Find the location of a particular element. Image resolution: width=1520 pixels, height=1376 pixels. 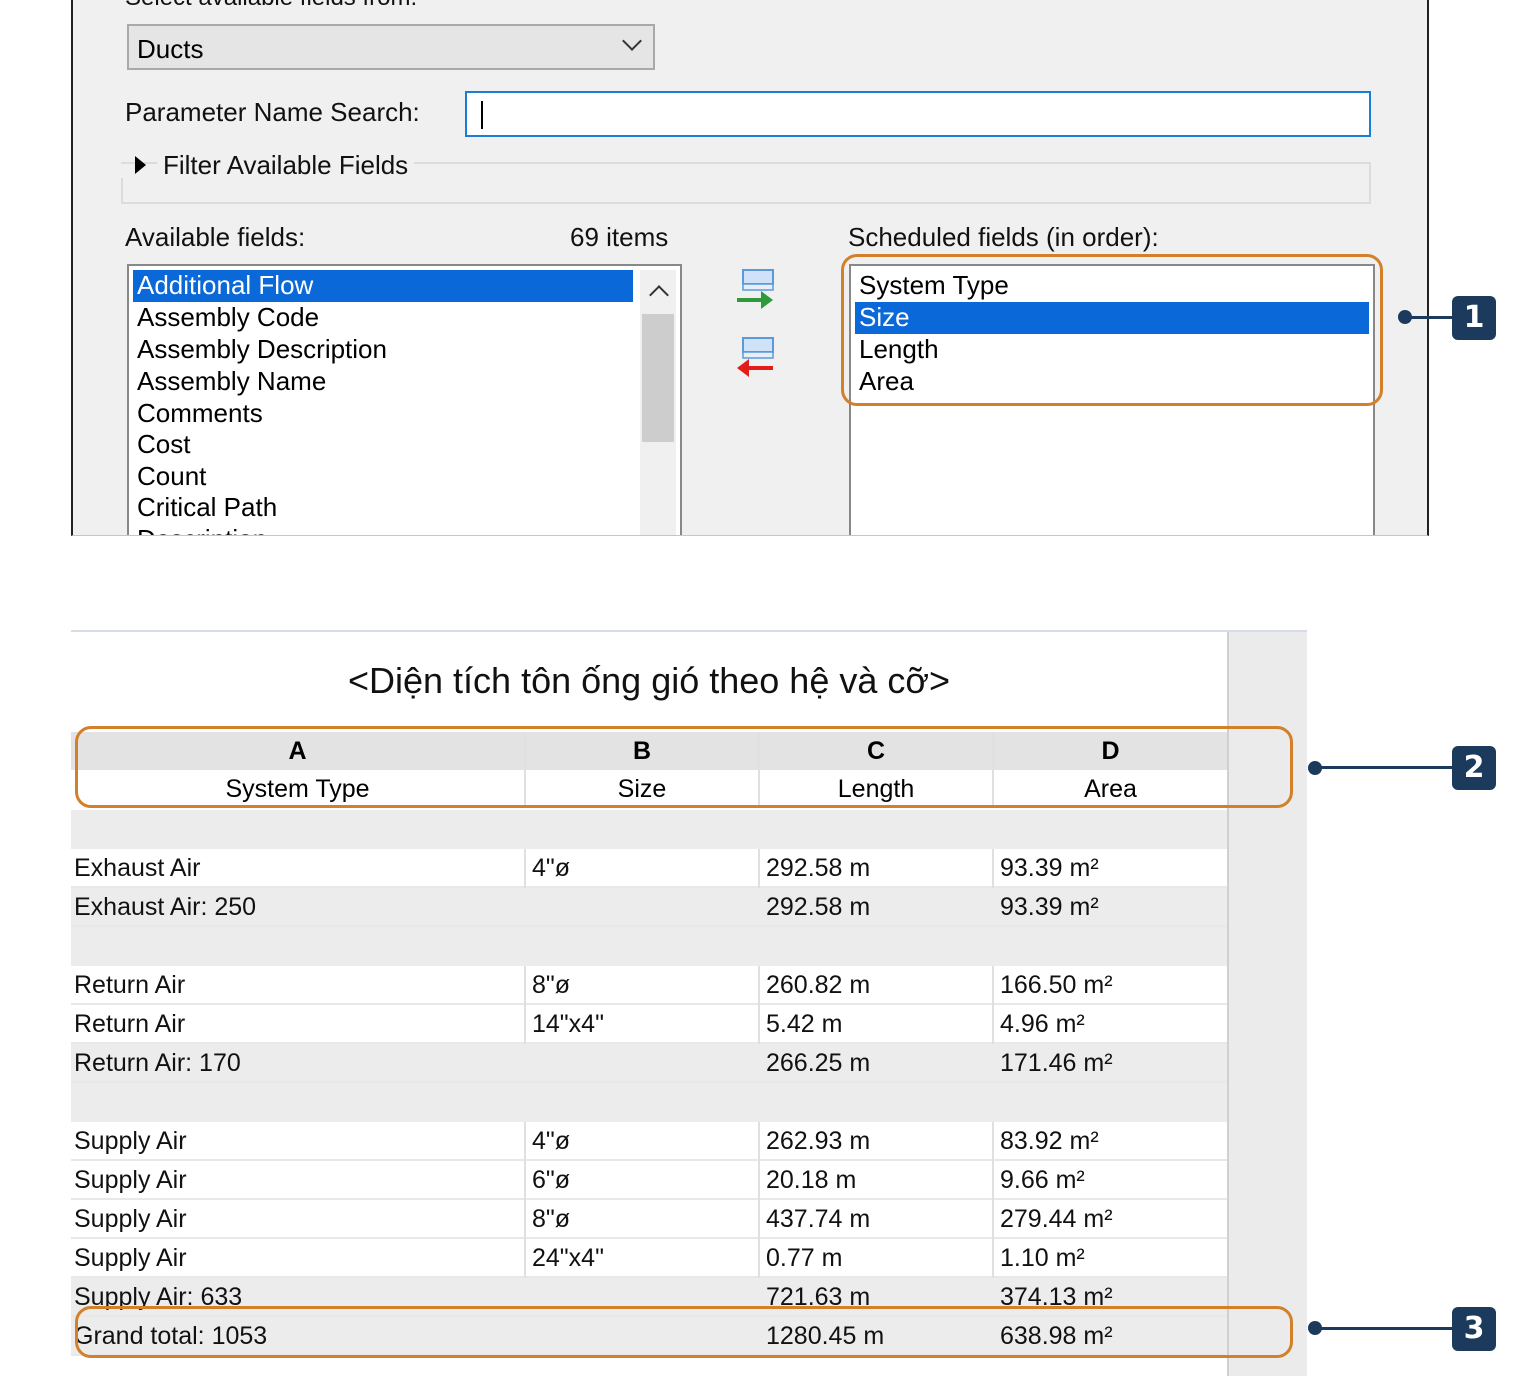

table-cell: 1.10 m² is located at coordinates (1042, 1258).